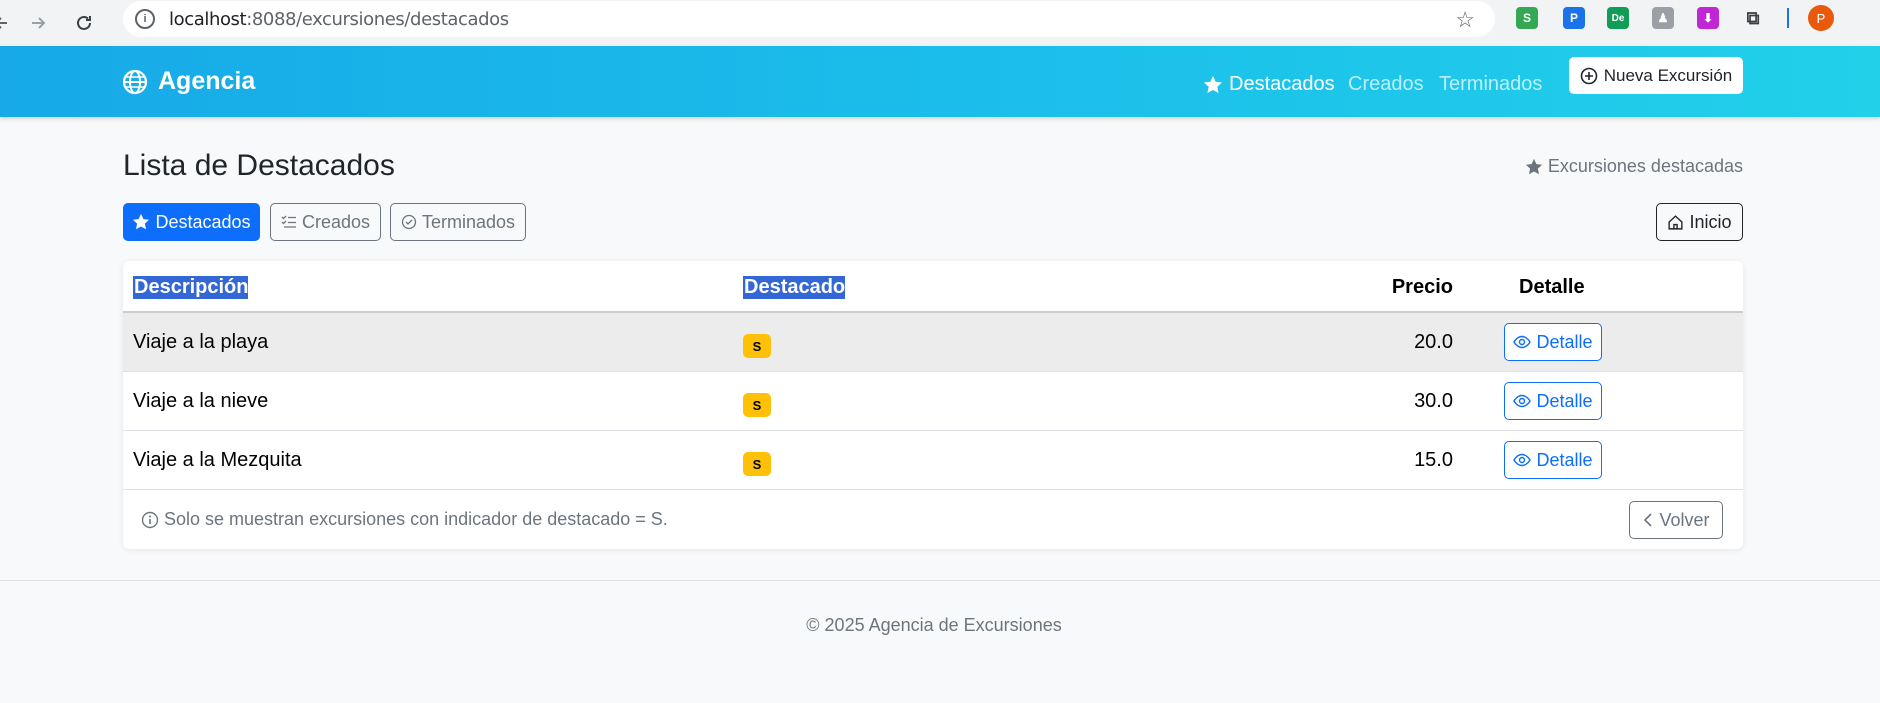 Image resolution: width=1880 pixels, height=703 pixels. I want to click on extensions-puzzle-icon: ⧉, so click(1753, 18).